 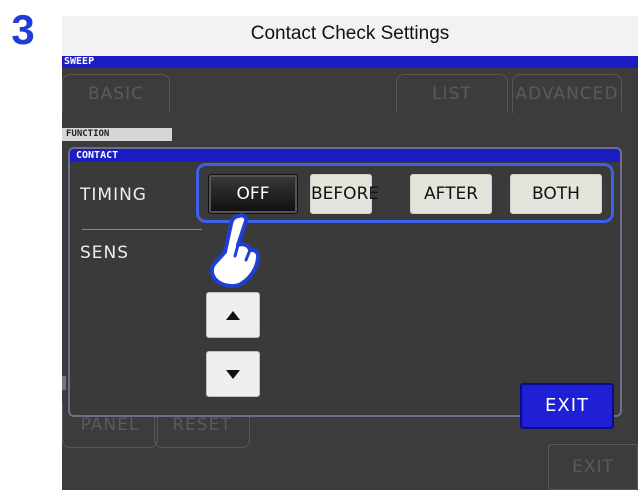 I want to click on function-label: FUNCTION, so click(x=117, y=134).